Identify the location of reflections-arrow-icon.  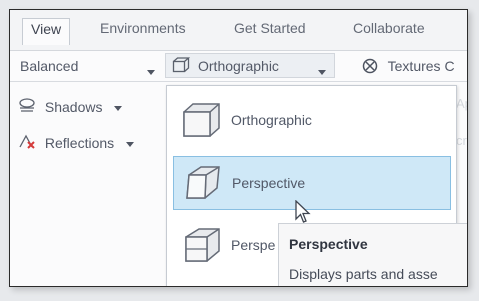
(130, 144).